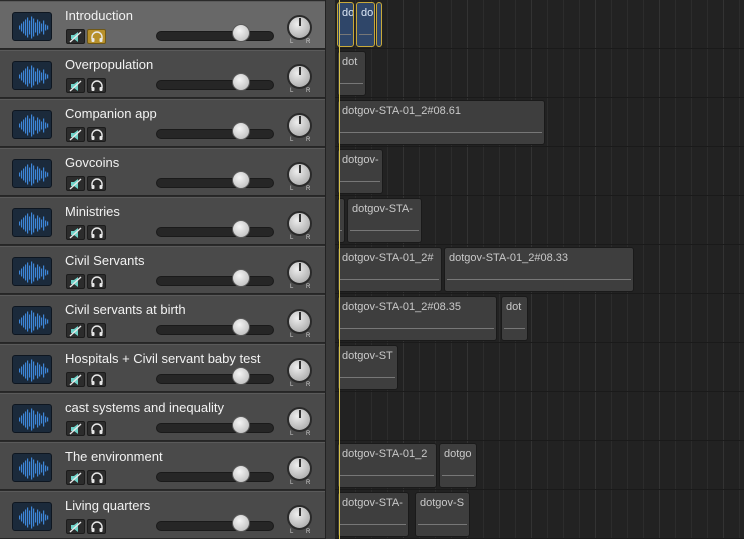  Describe the element at coordinates (162, 466) in the screenshot. I see `track-header: The environment L R` at that location.